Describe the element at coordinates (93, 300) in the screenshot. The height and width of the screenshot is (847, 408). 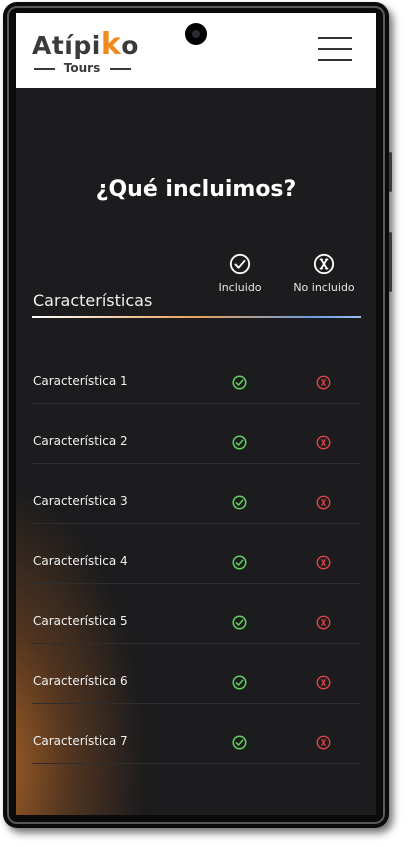
I see `features-column-header: Características` at that location.